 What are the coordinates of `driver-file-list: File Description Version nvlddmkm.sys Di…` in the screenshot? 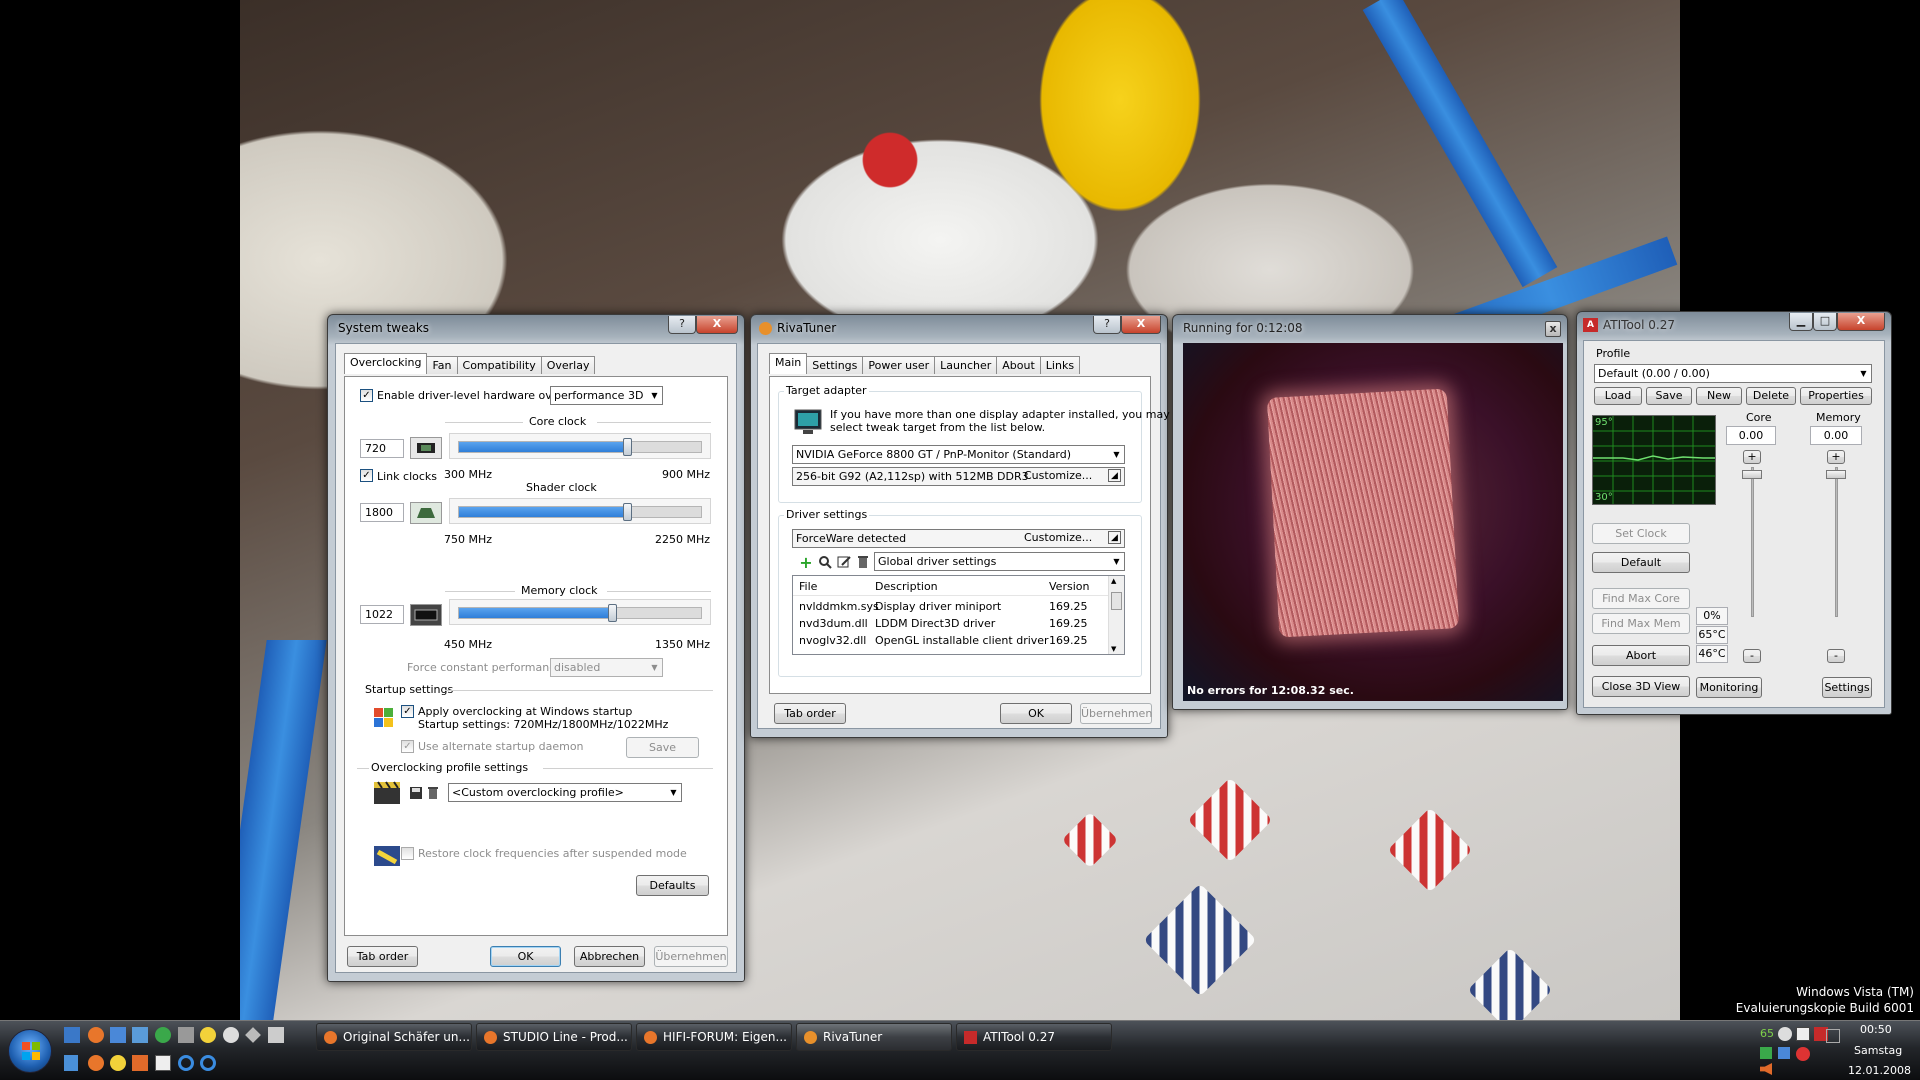 It's located at (958, 615).